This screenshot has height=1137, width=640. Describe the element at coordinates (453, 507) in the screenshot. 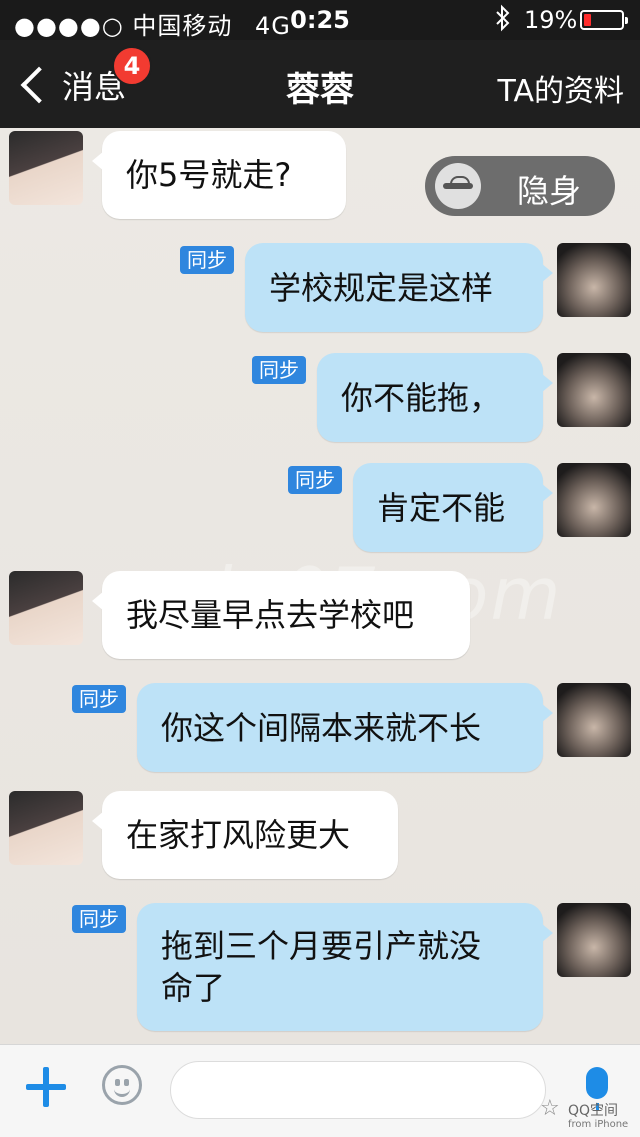

I see `message-bubble-outgoing: 肯定不能` at that location.